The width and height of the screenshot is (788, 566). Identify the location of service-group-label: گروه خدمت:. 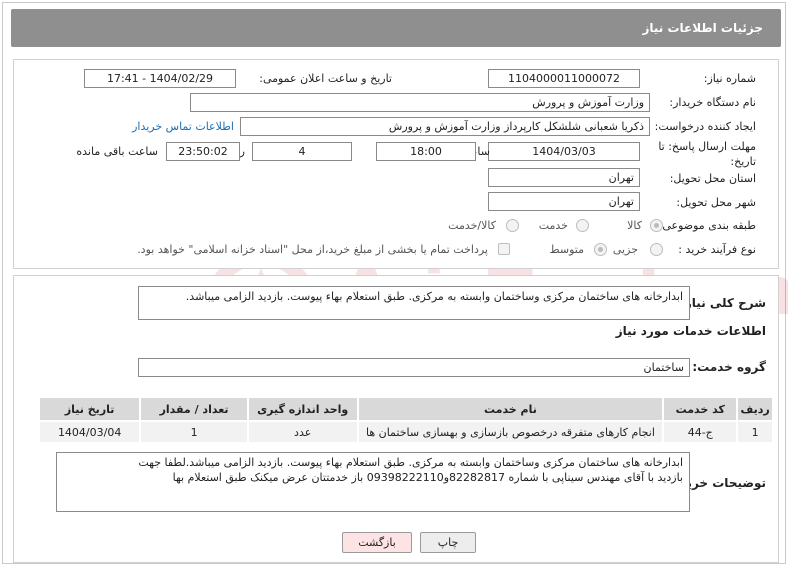
(729, 367).